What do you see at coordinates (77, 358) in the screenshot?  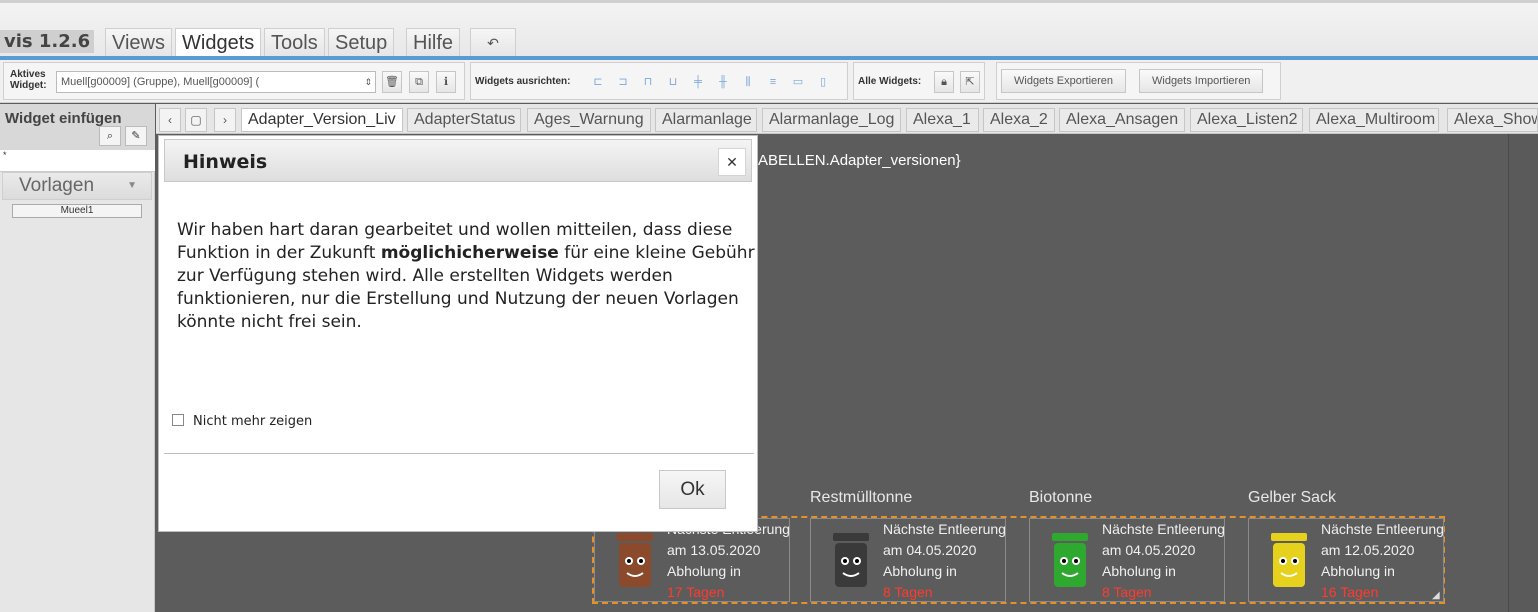 I see `widget-palette: Widget einfügen ⌕ ✎ * Vorlagen ▼ Mueel1` at bounding box center [77, 358].